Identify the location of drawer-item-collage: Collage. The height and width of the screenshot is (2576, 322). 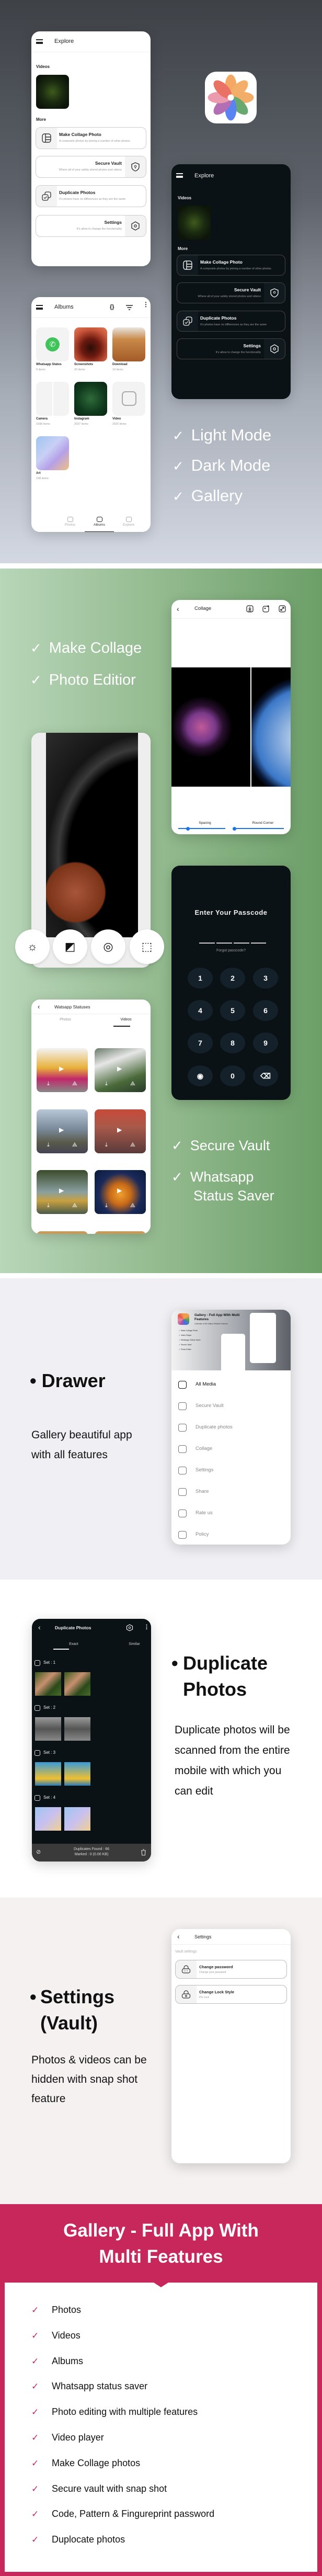
(231, 1449).